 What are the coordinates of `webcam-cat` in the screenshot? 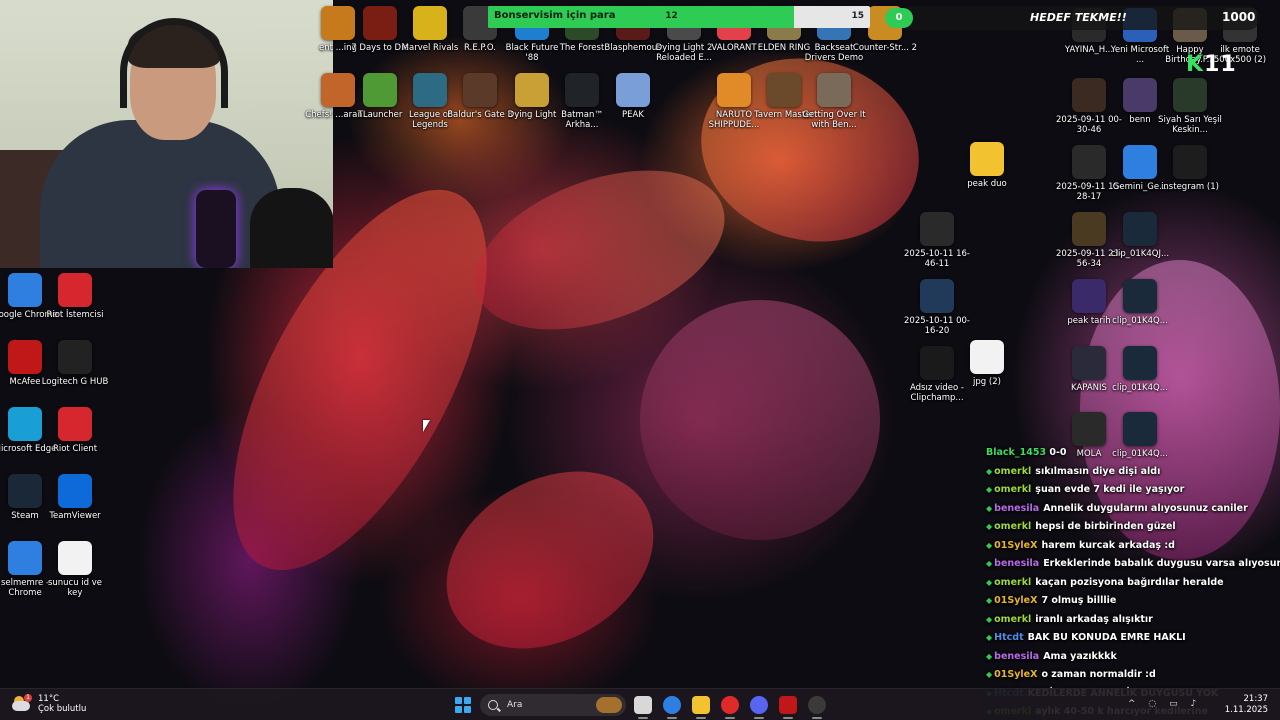 It's located at (291, 228).